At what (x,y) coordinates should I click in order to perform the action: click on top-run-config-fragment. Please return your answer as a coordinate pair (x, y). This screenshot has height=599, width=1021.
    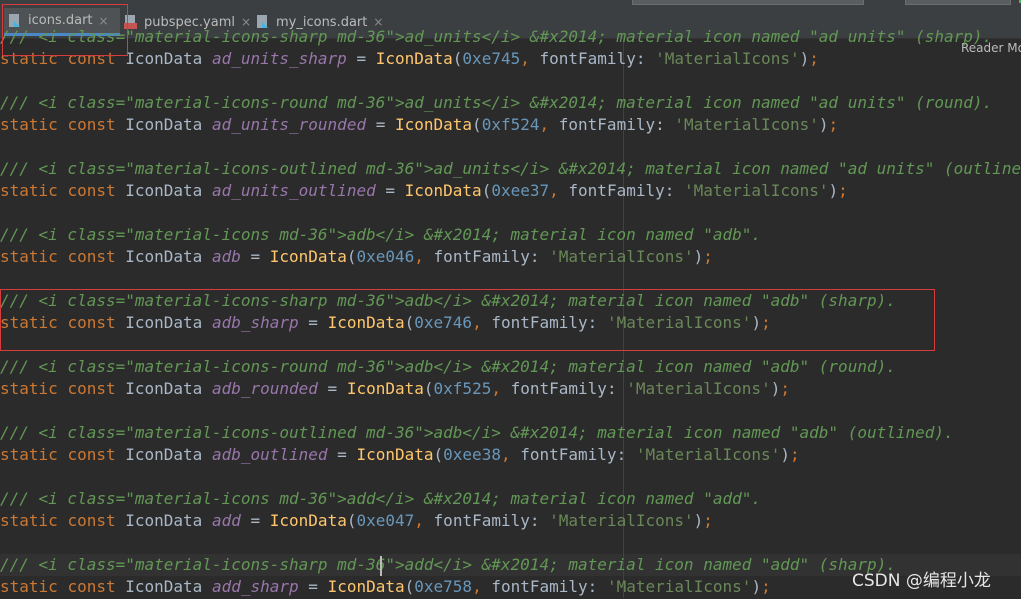
    Looking at the image, I should click on (963, 2).